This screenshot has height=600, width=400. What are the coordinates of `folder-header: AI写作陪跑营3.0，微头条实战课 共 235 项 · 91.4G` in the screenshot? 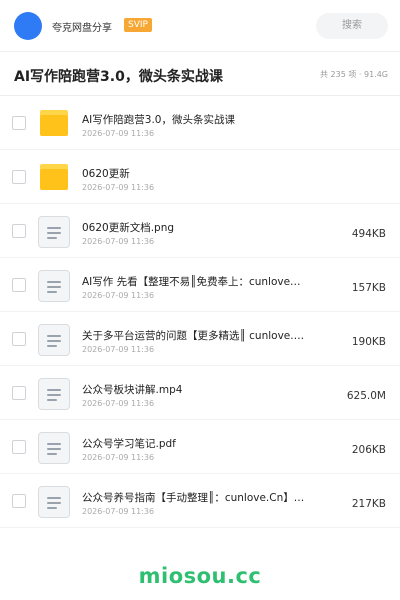 It's located at (200, 74).